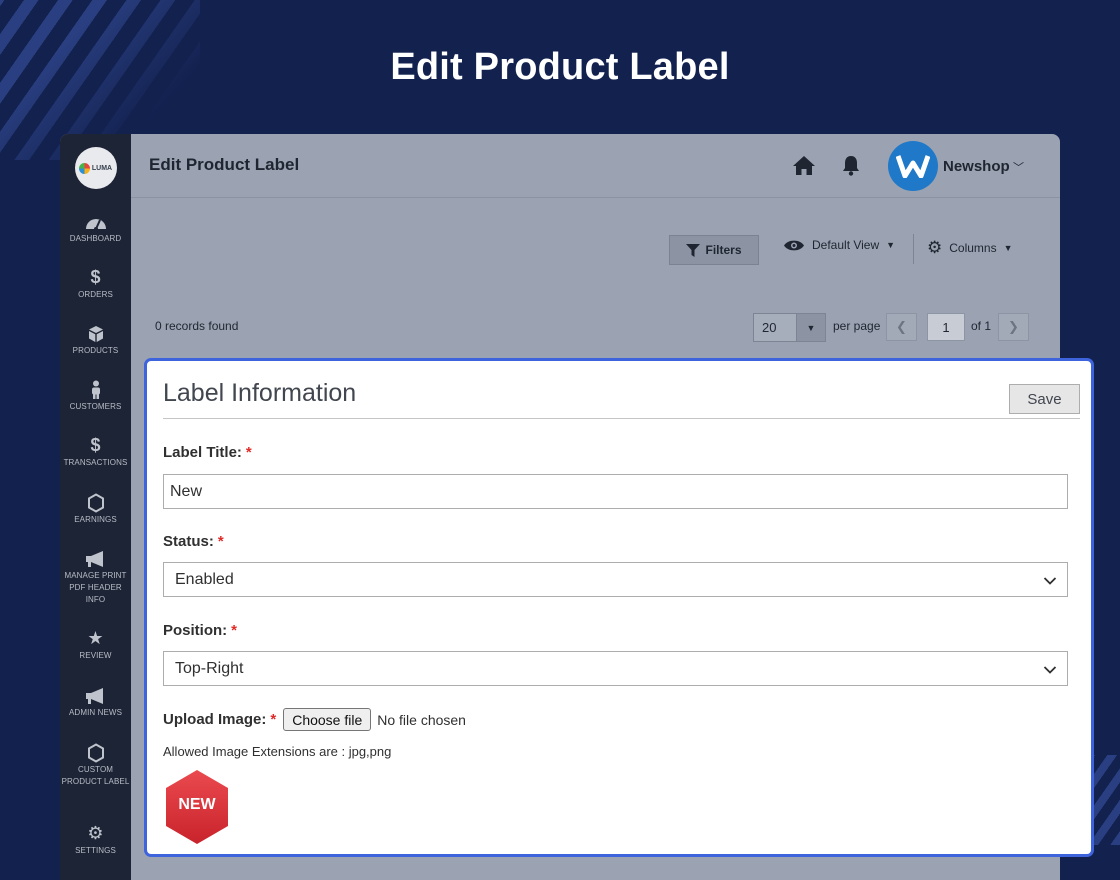  I want to click on toolbar-divider, so click(913, 249).